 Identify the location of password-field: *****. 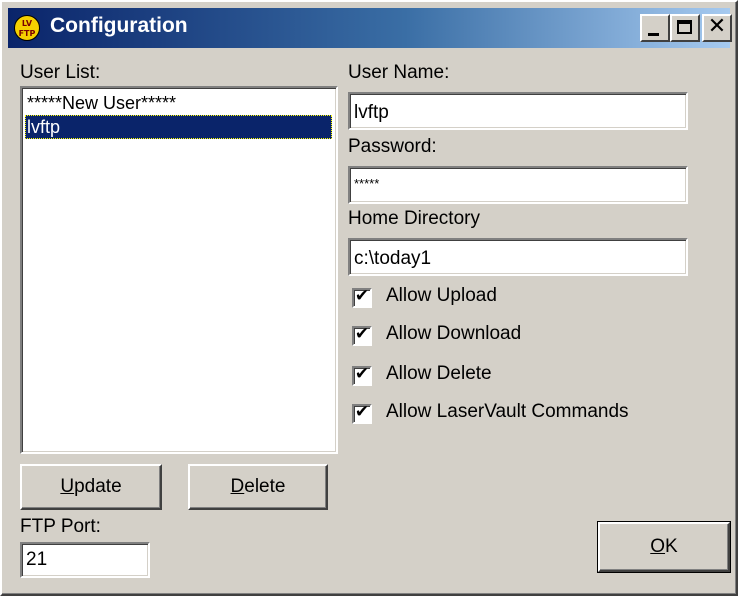
(518, 185).